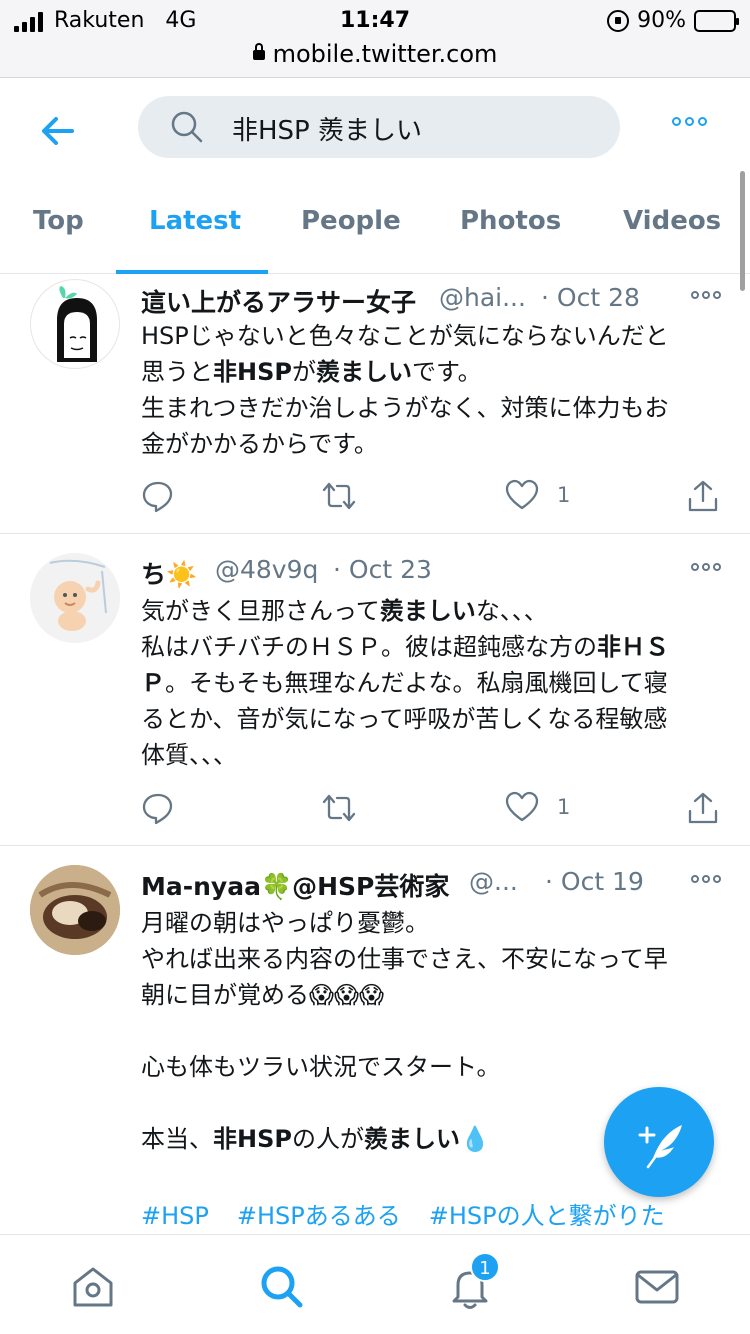 The image size is (750, 1334). Describe the element at coordinates (177, 1139) in the screenshot. I see `text-segment: 本当、` at that location.